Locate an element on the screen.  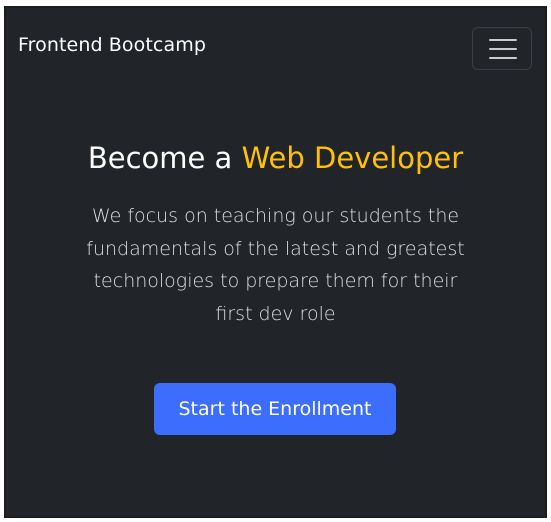
hero-title: Become a Web Developer is located at coordinates (275, 158).